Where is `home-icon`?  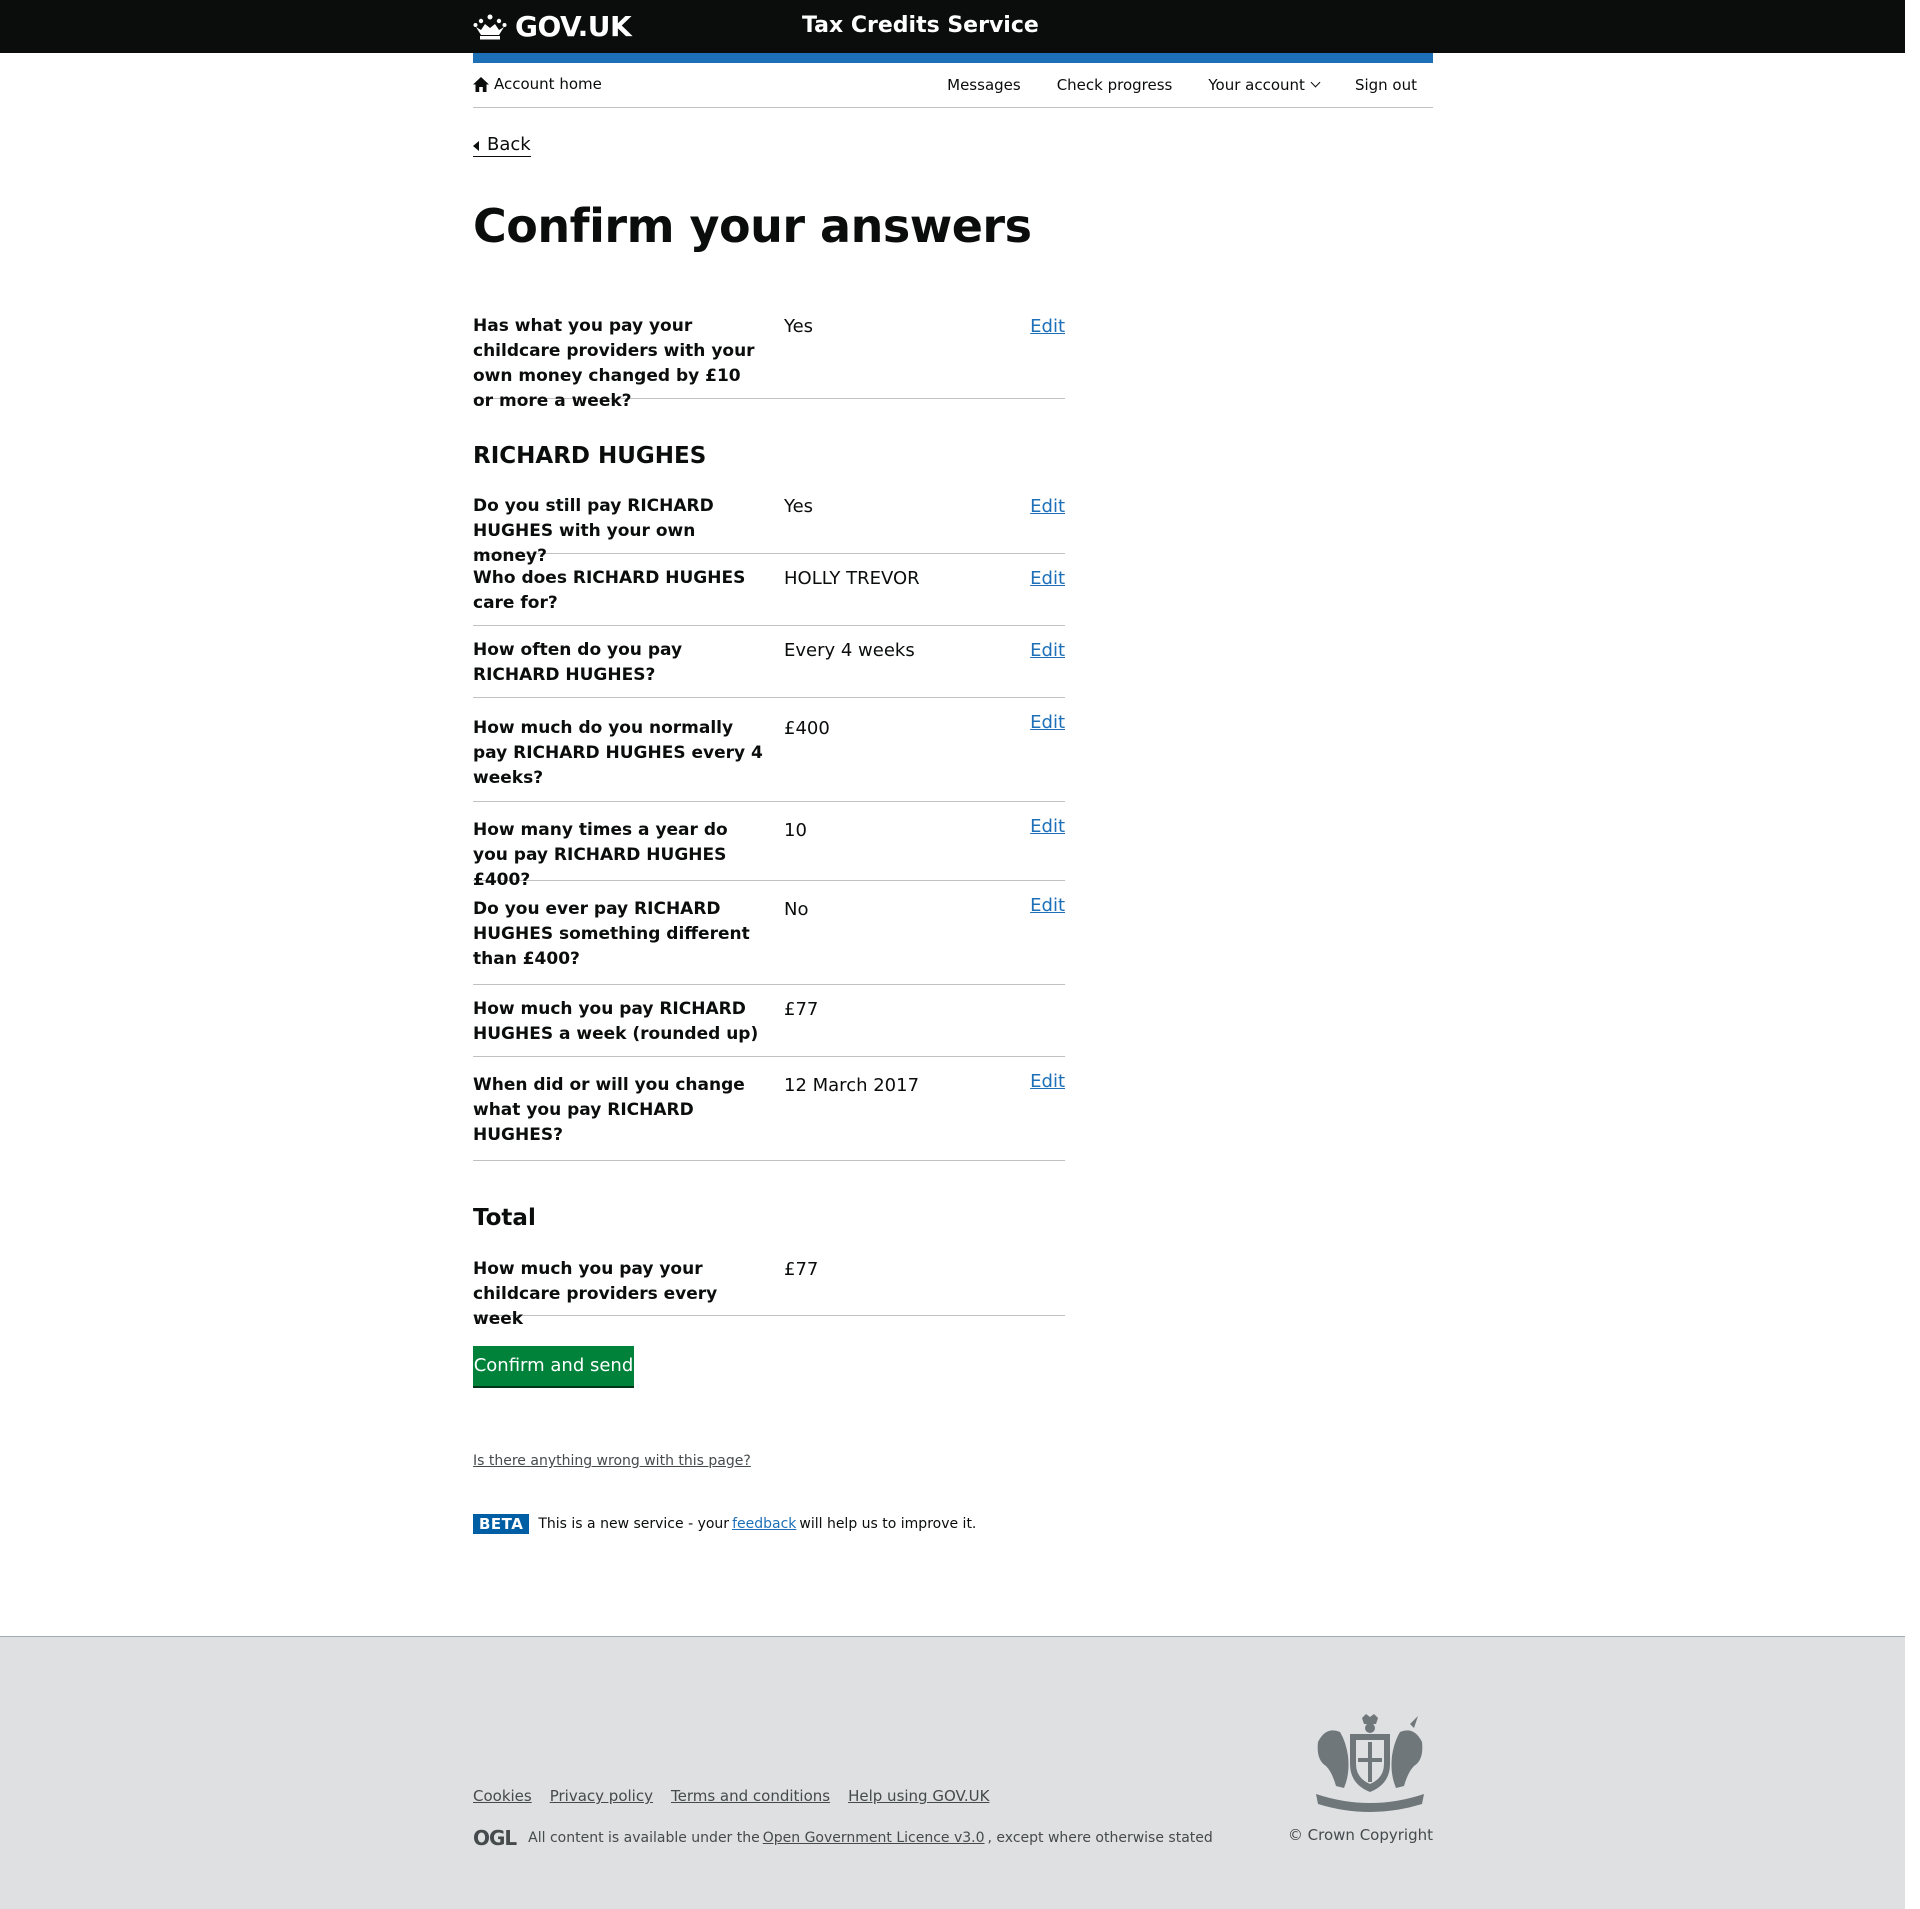
home-icon is located at coordinates (481, 84).